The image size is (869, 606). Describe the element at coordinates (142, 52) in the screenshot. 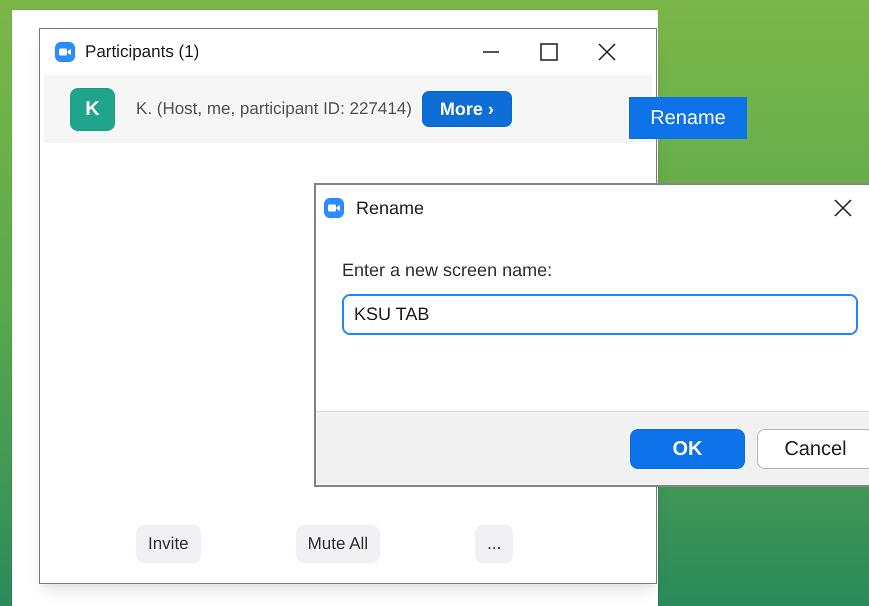

I see `window-title: Participants (1)` at that location.